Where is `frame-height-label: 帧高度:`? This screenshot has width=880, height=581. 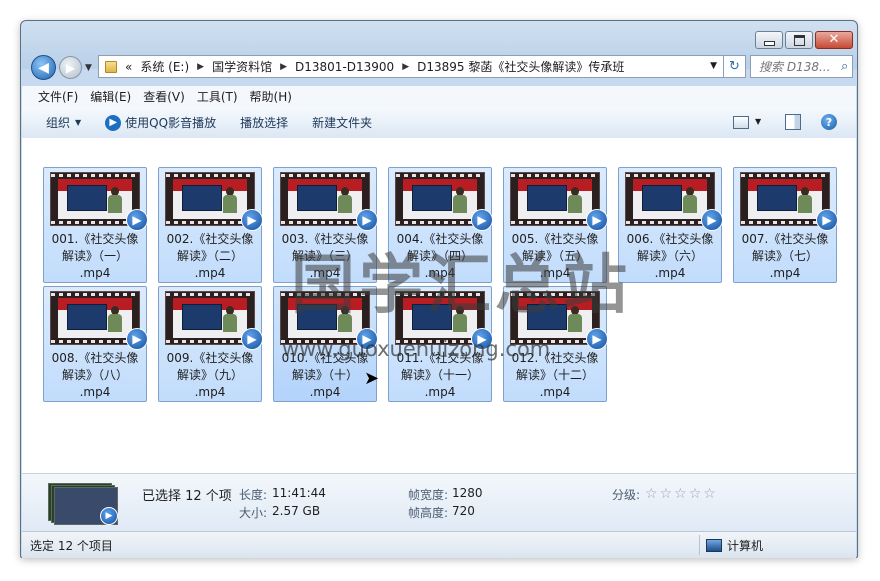 frame-height-label: 帧高度: is located at coordinates (428, 513).